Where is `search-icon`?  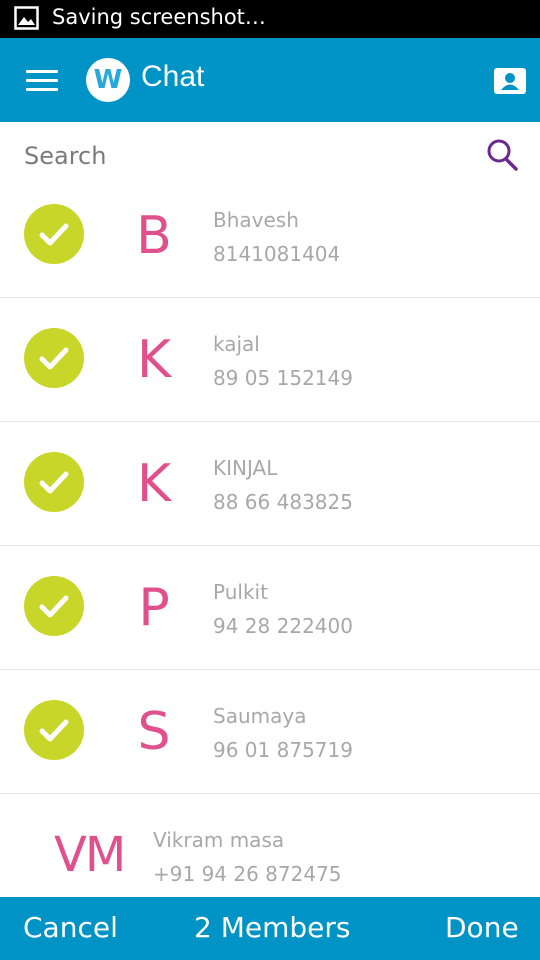 search-icon is located at coordinates (502, 155).